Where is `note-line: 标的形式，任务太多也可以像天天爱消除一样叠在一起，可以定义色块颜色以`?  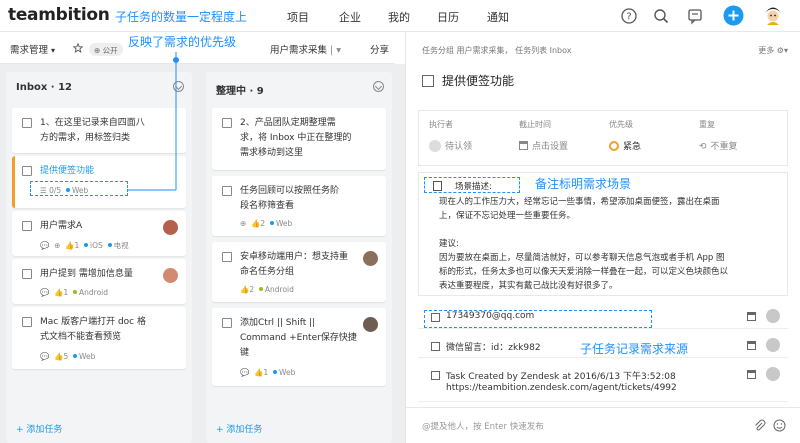 note-line: 标的形式，任务太多也可以像天天爱消除一样叠在一起，可以定义色块颜色以 is located at coordinates (584, 272).